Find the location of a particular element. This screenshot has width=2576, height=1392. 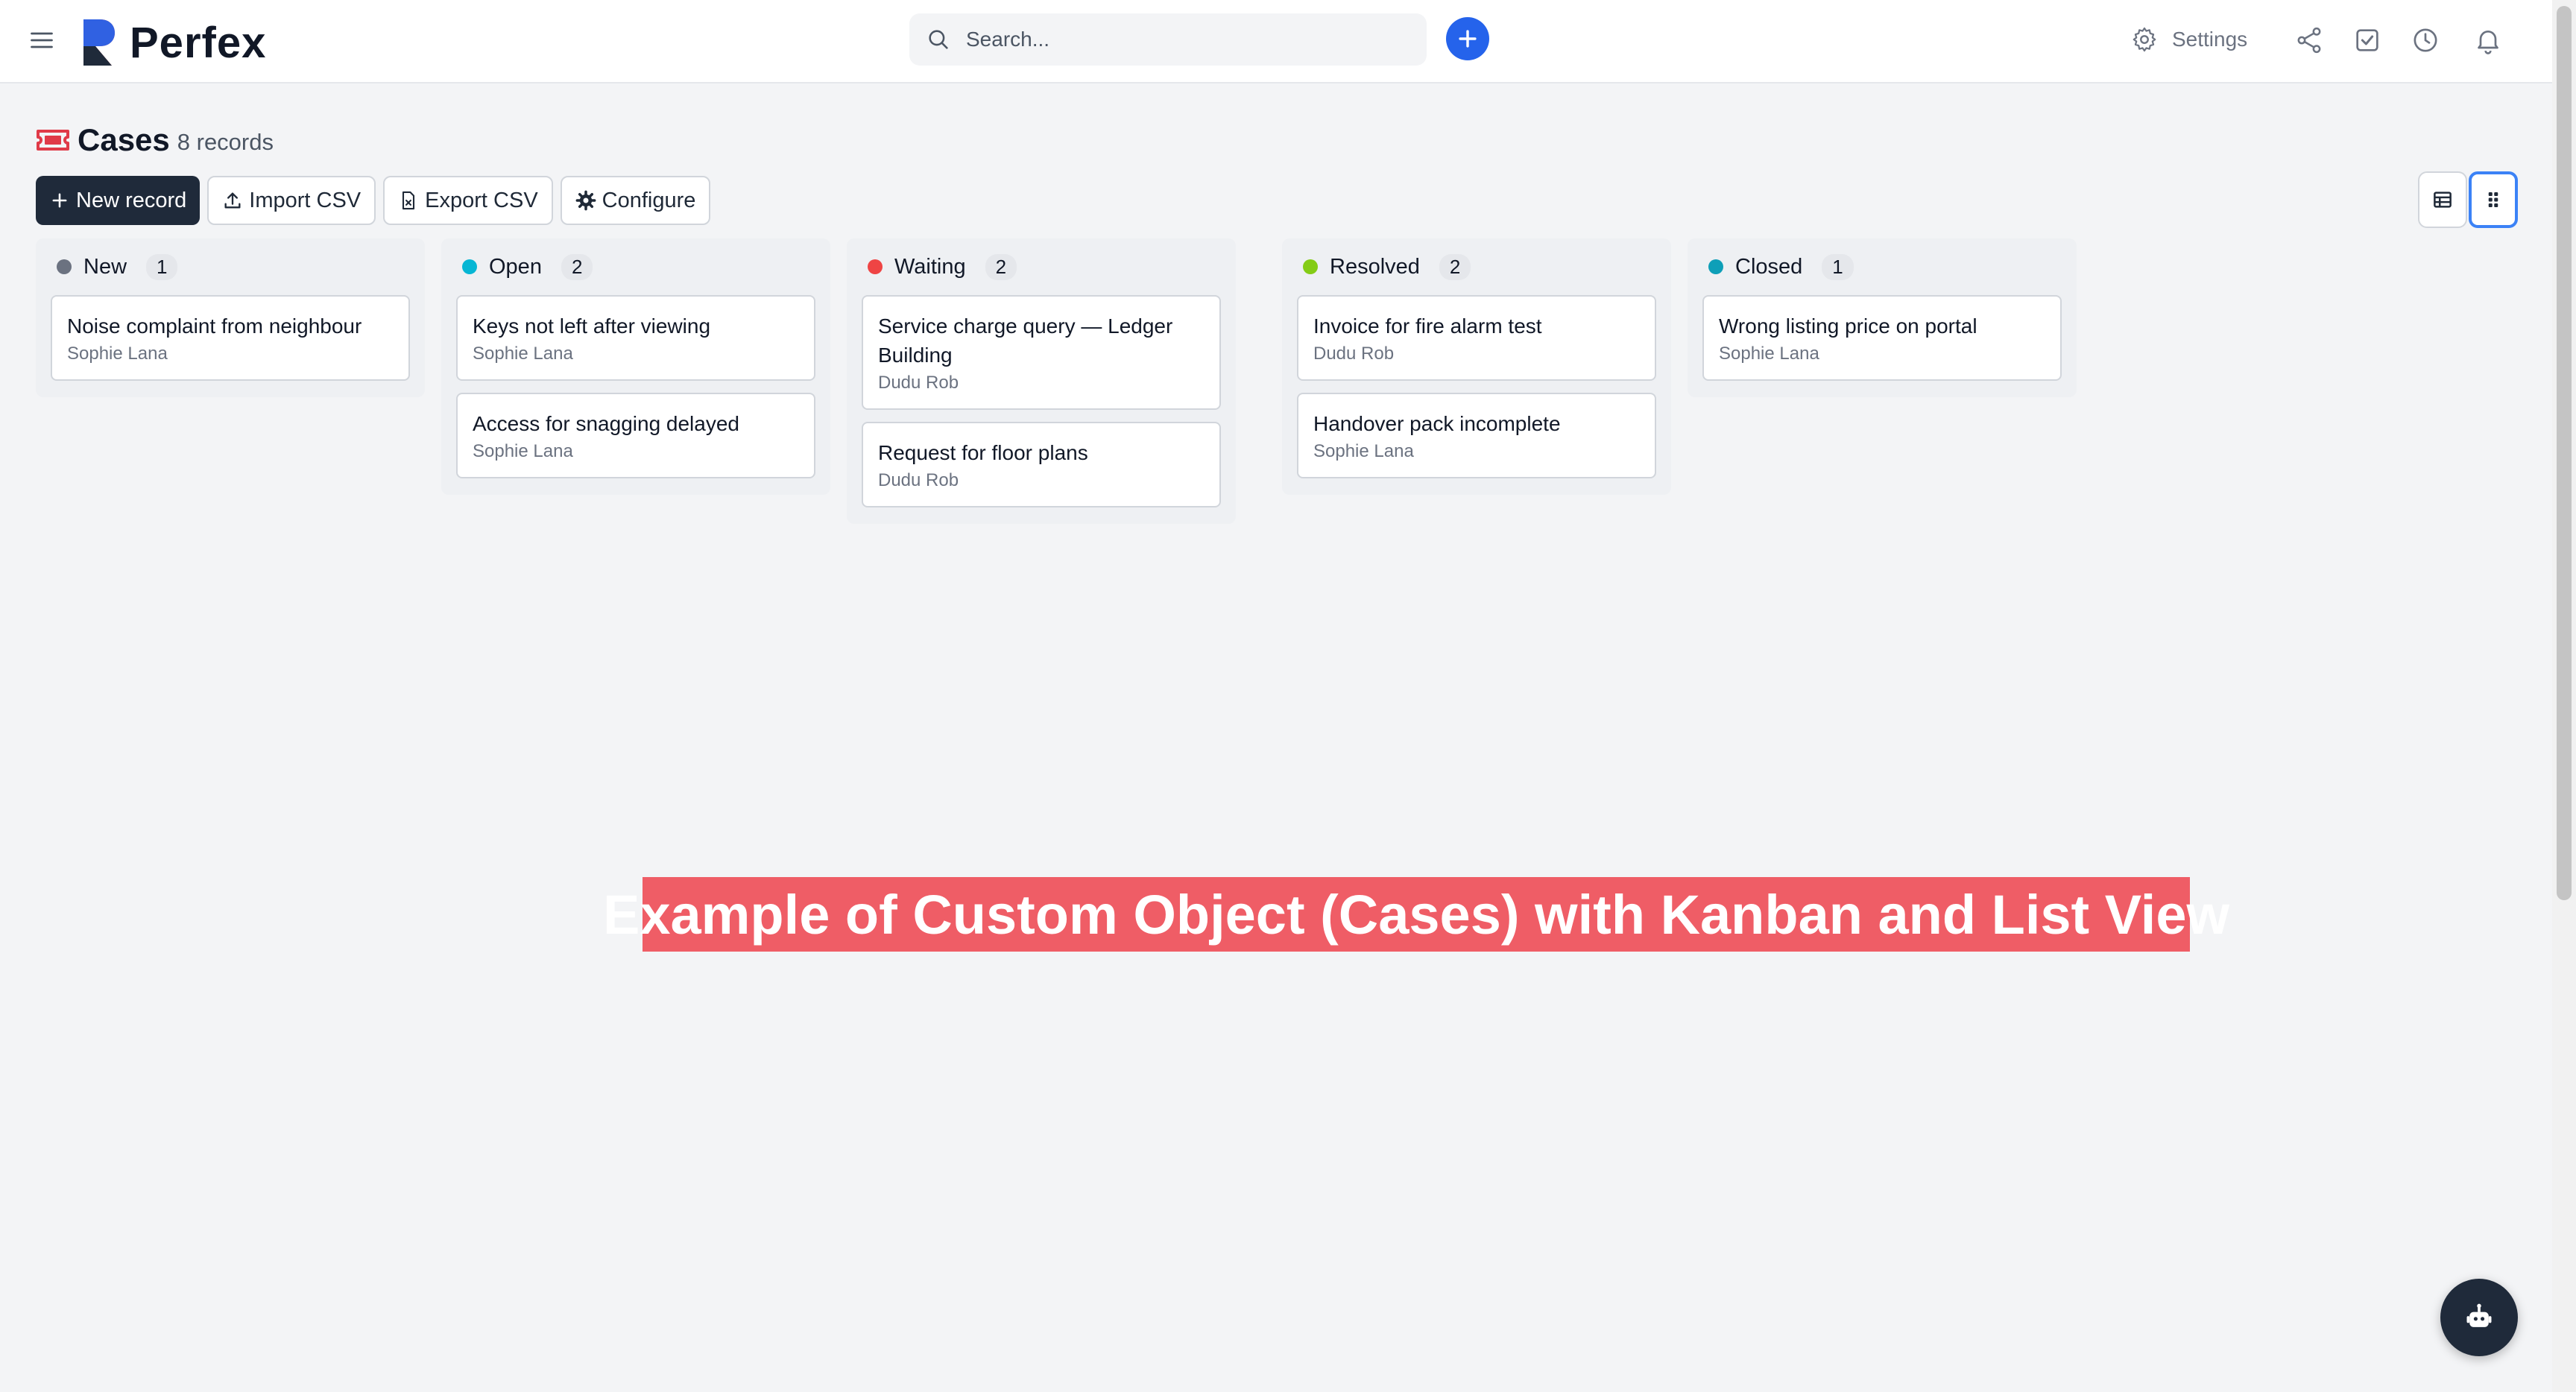

configure-label: Configure is located at coordinates (649, 200).